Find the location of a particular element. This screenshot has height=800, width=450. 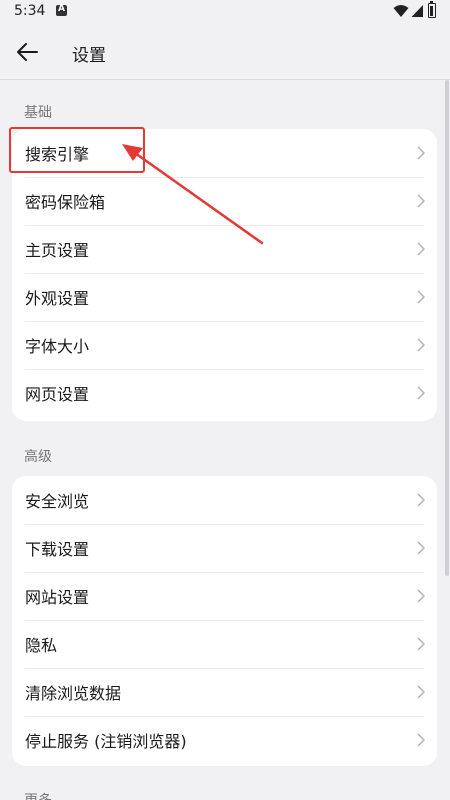

settings-item-password-vault: 密码保险箱 is located at coordinates (224, 201).